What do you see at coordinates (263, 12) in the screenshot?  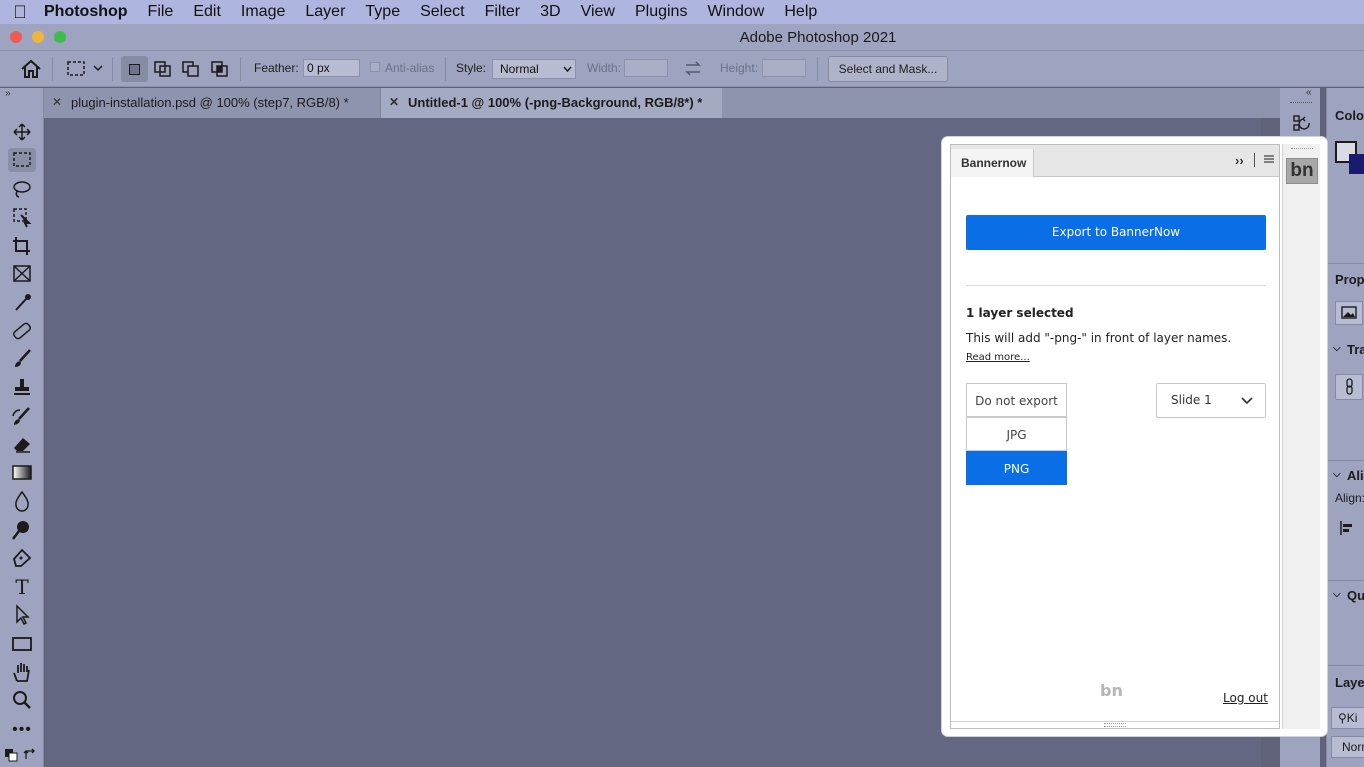 I see `menu-image: Image` at bounding box center [263, 12].